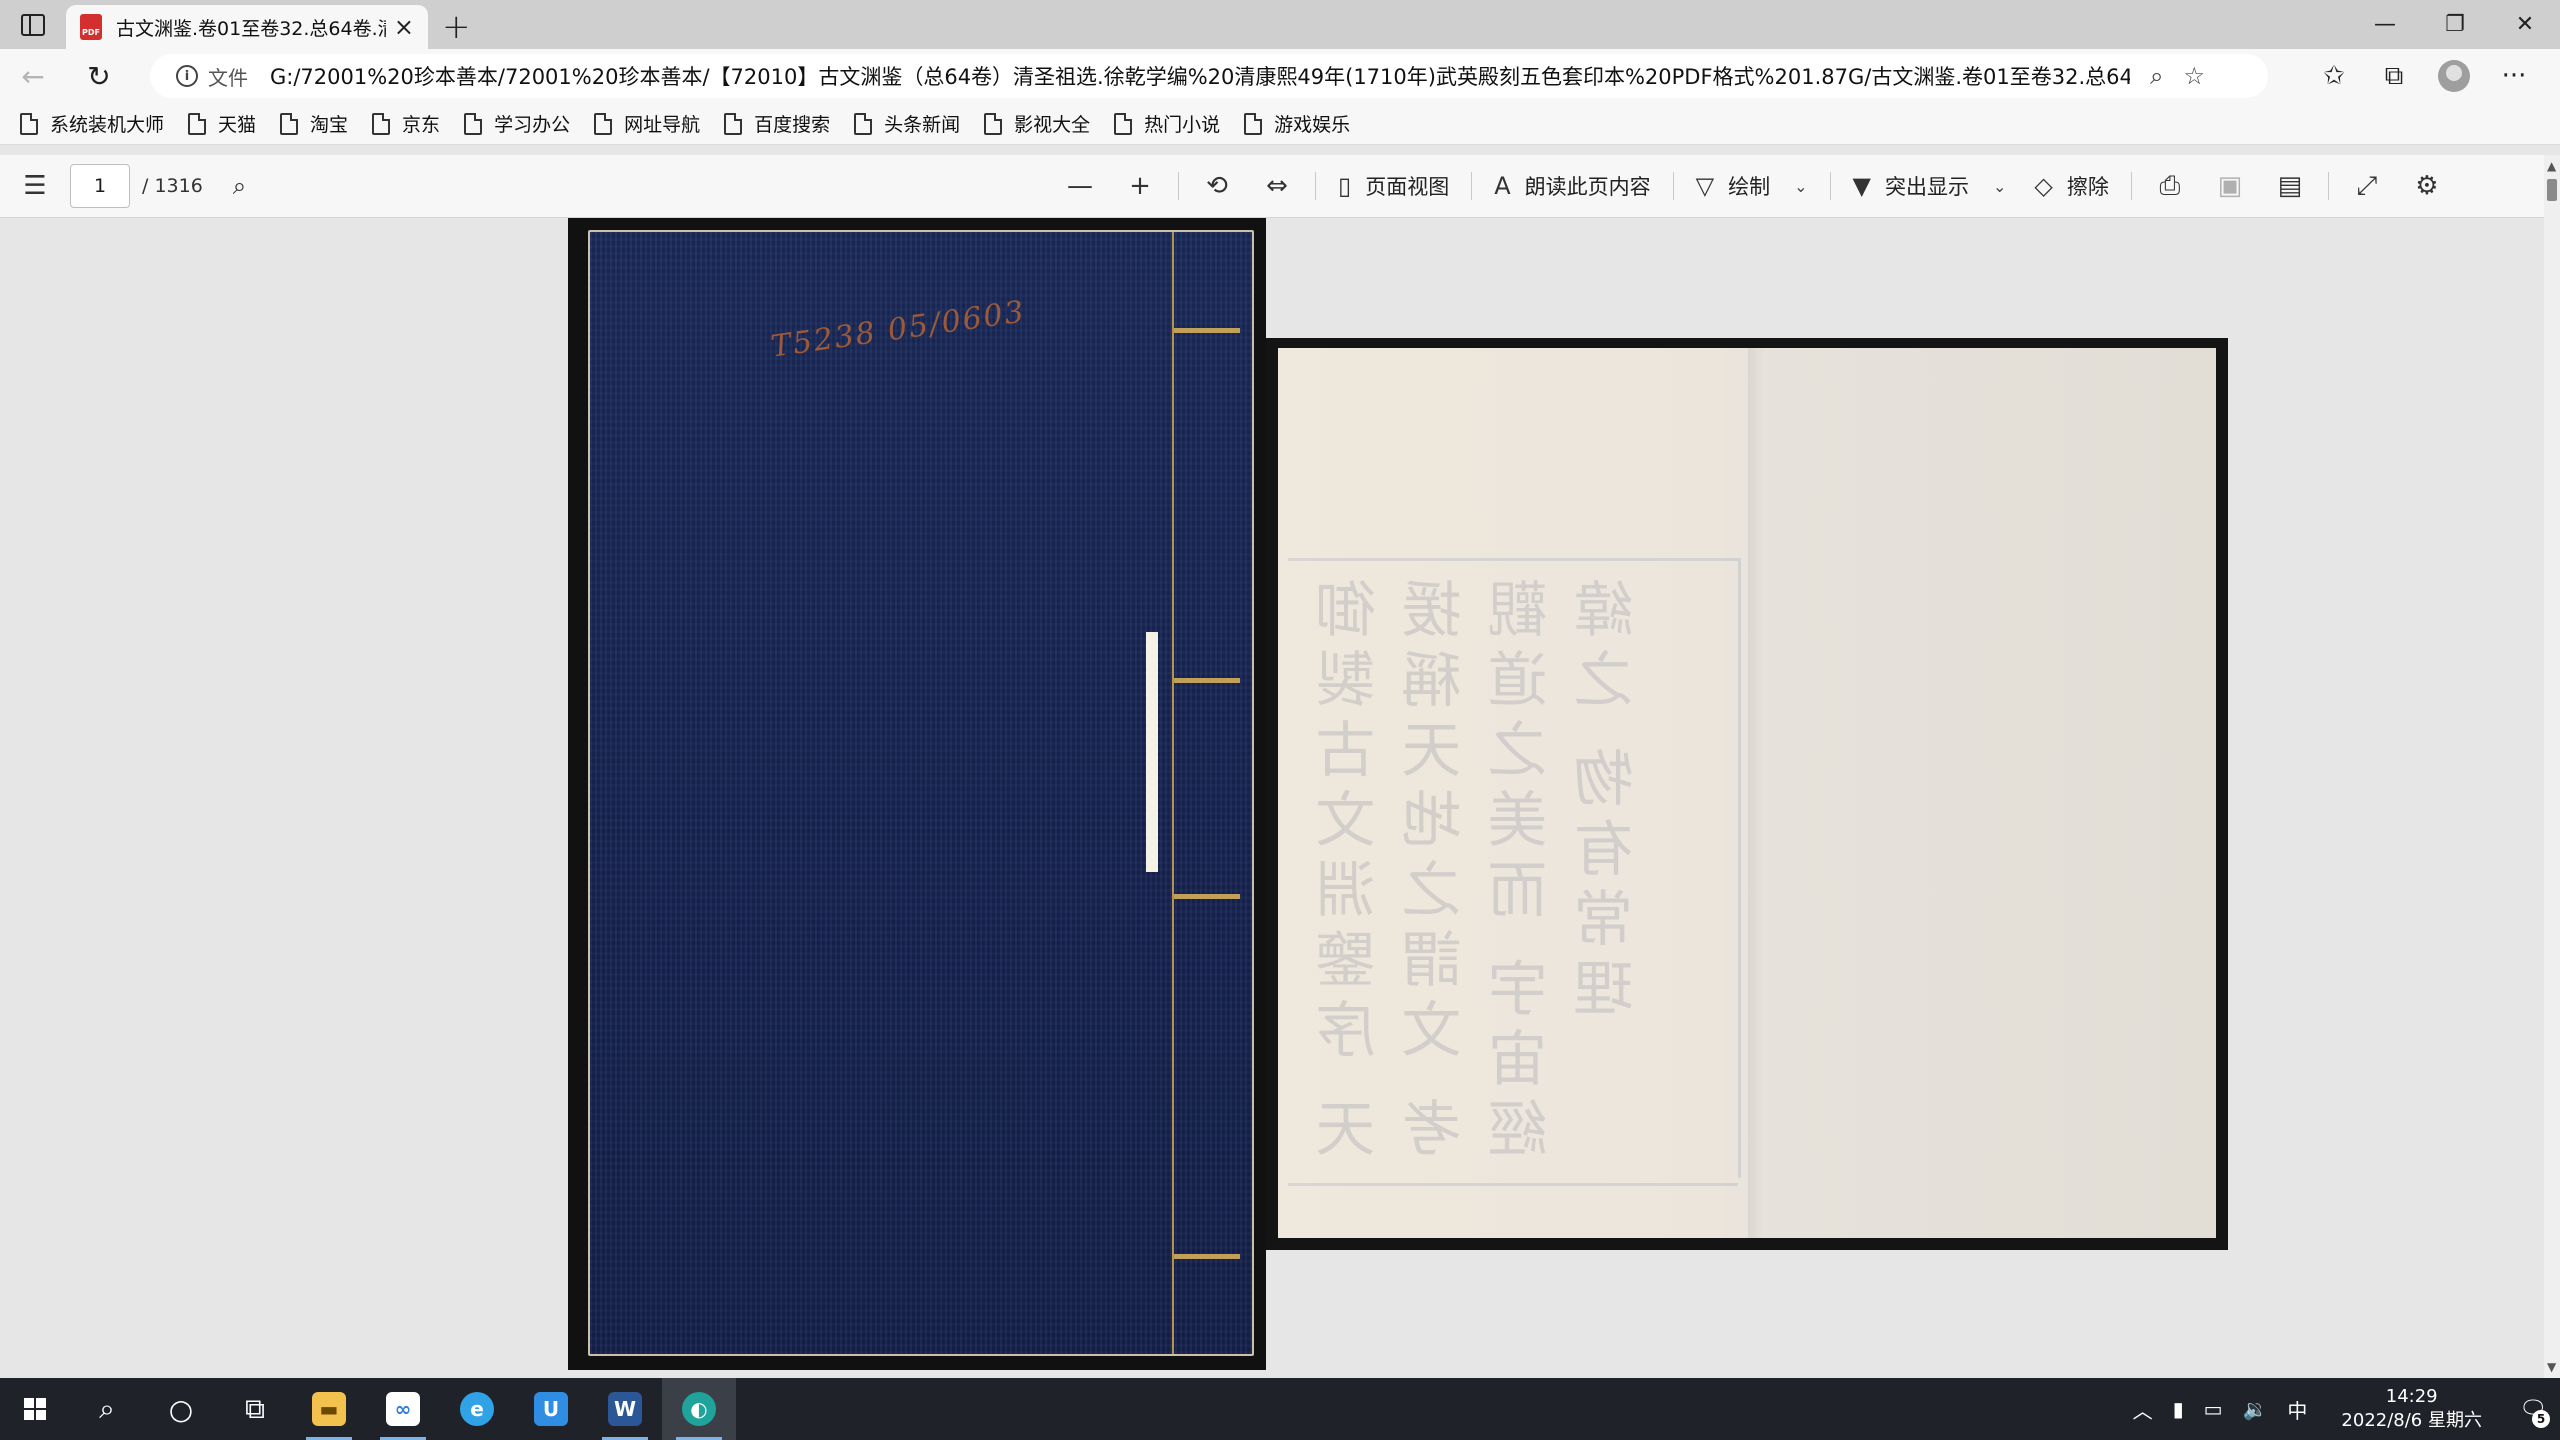  What do you see at coordinates (247, 27) in the screenshot?
I see `tab-pdf-document: PDF 古文渊鉴.卷01至卷32.总64卷.清圣 ×` at bounding box center [247, 27].